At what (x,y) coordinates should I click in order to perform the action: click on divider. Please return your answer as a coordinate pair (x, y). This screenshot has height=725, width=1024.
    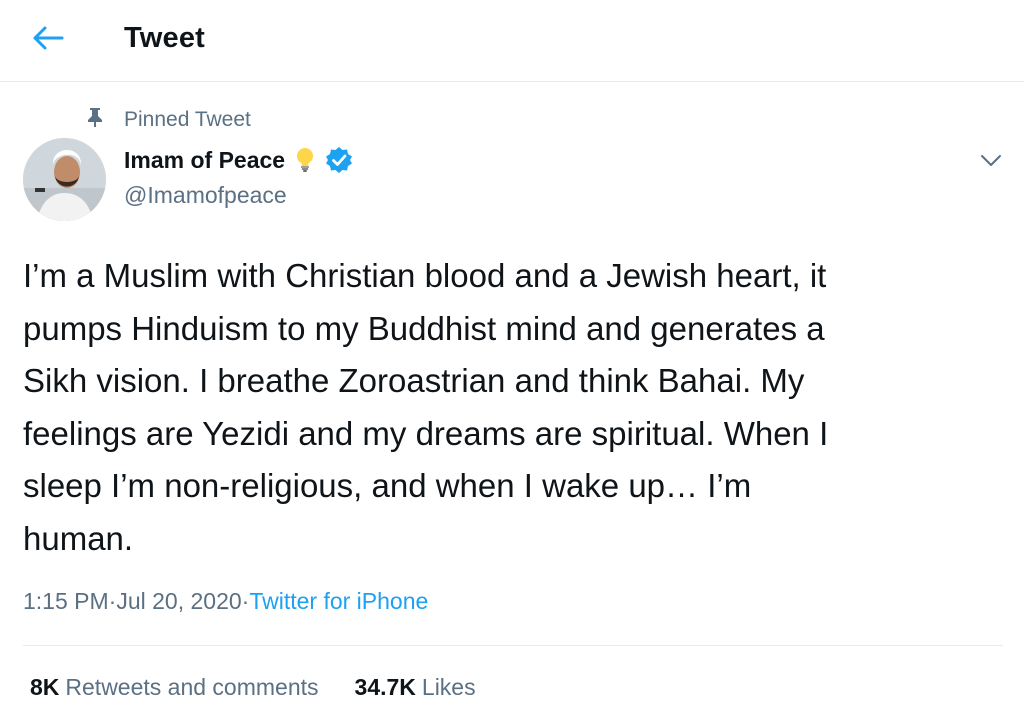
    Looking at the image, I should click on (513, 645).